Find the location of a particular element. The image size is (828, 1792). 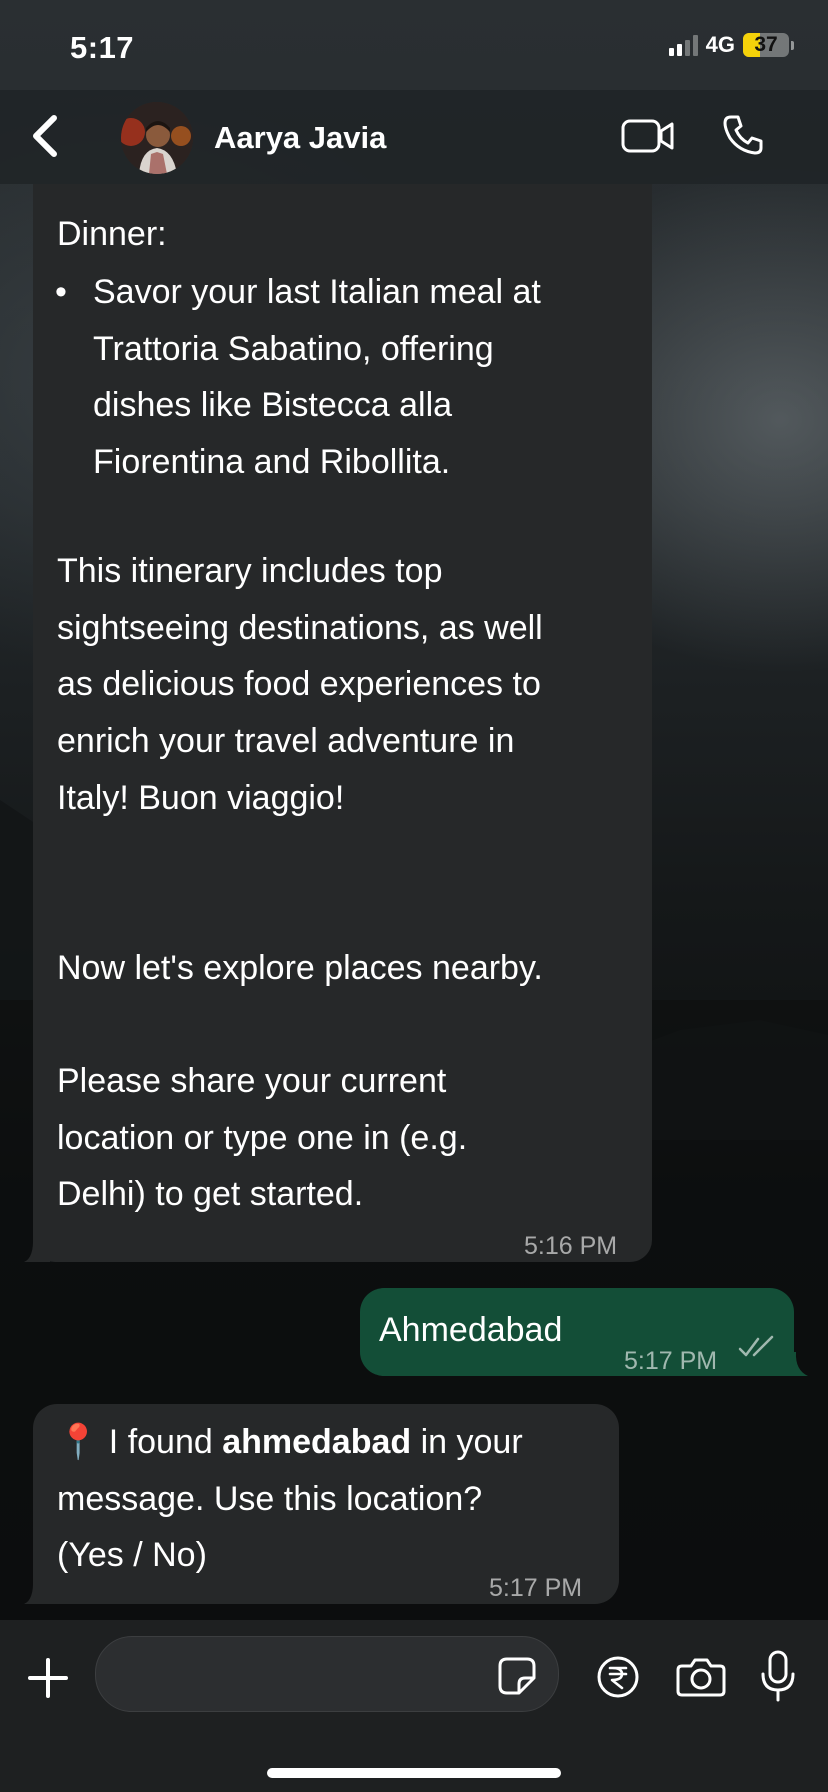

bullet-line: Savor your last Italian meal at is located at coordinates (317, 292).